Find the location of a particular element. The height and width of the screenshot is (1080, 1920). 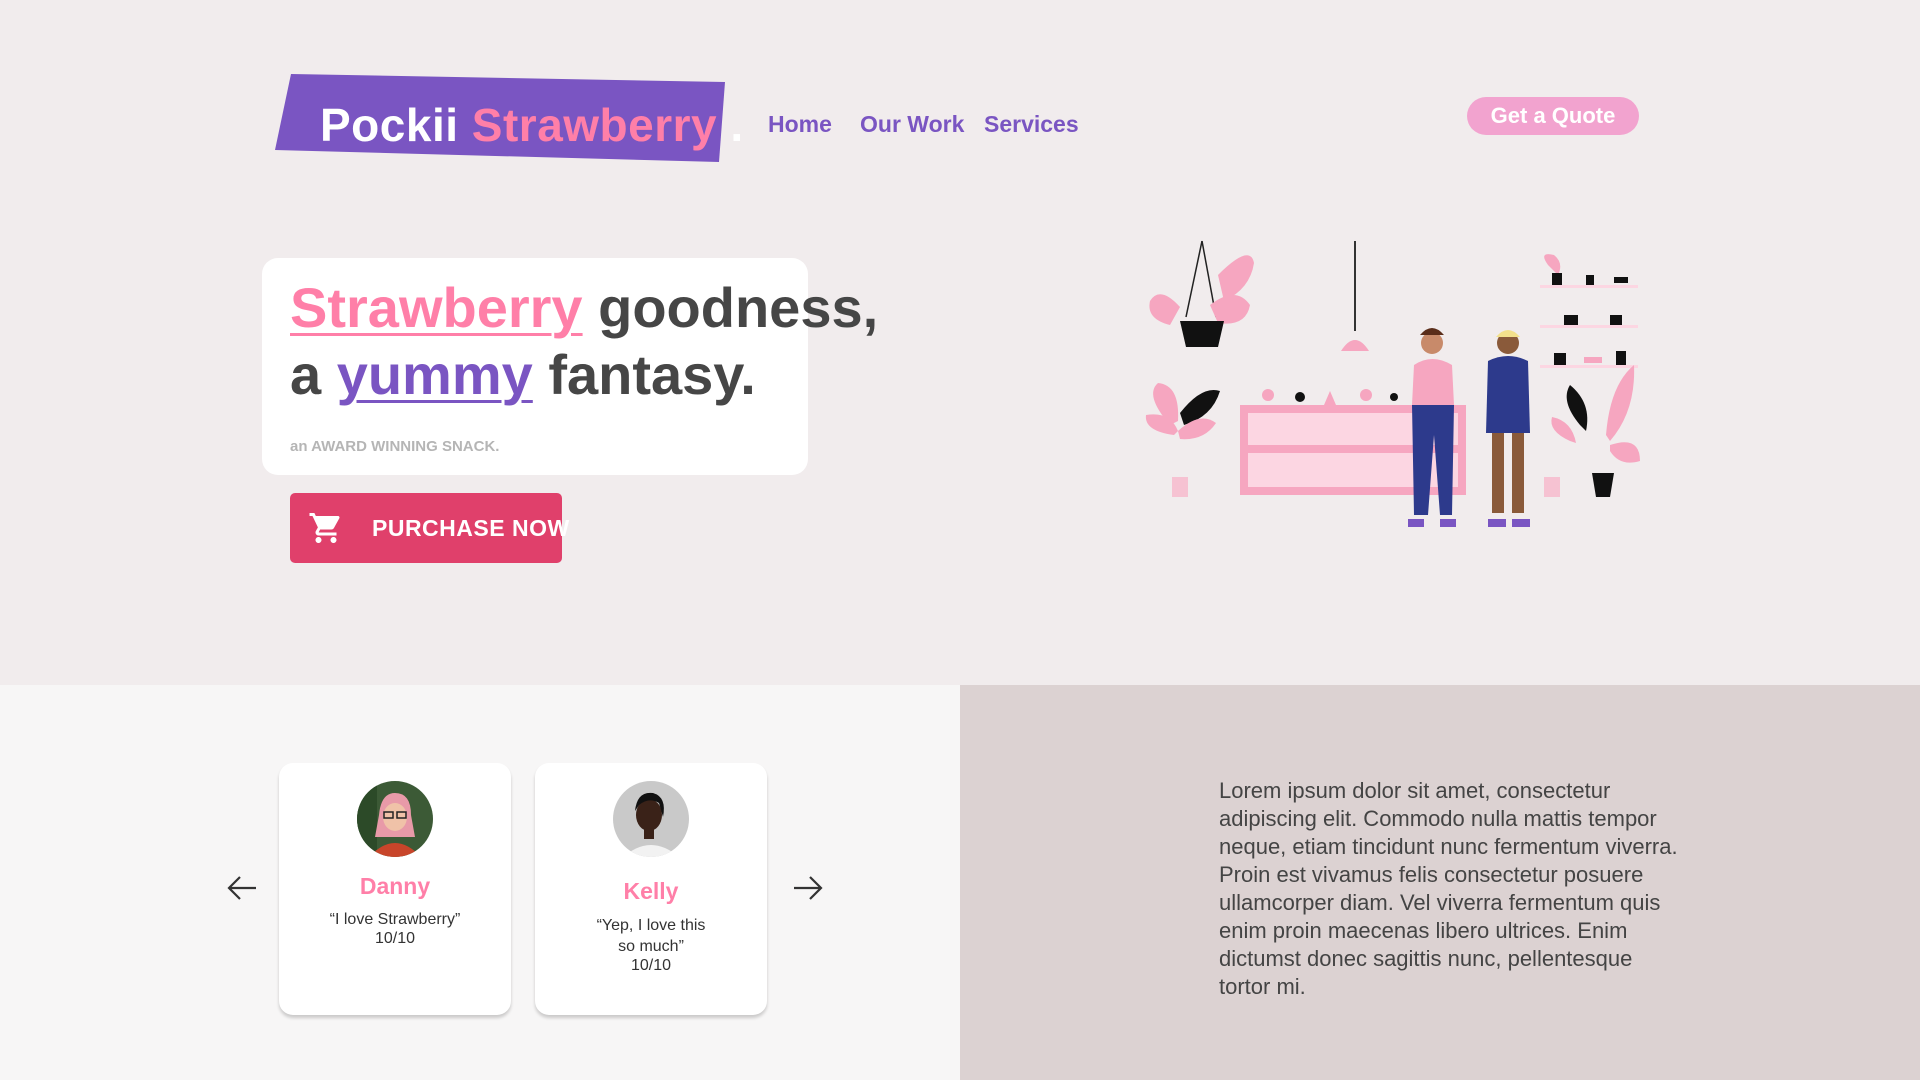

hero-text-1: goodness, is located at coordinates (730, 307).